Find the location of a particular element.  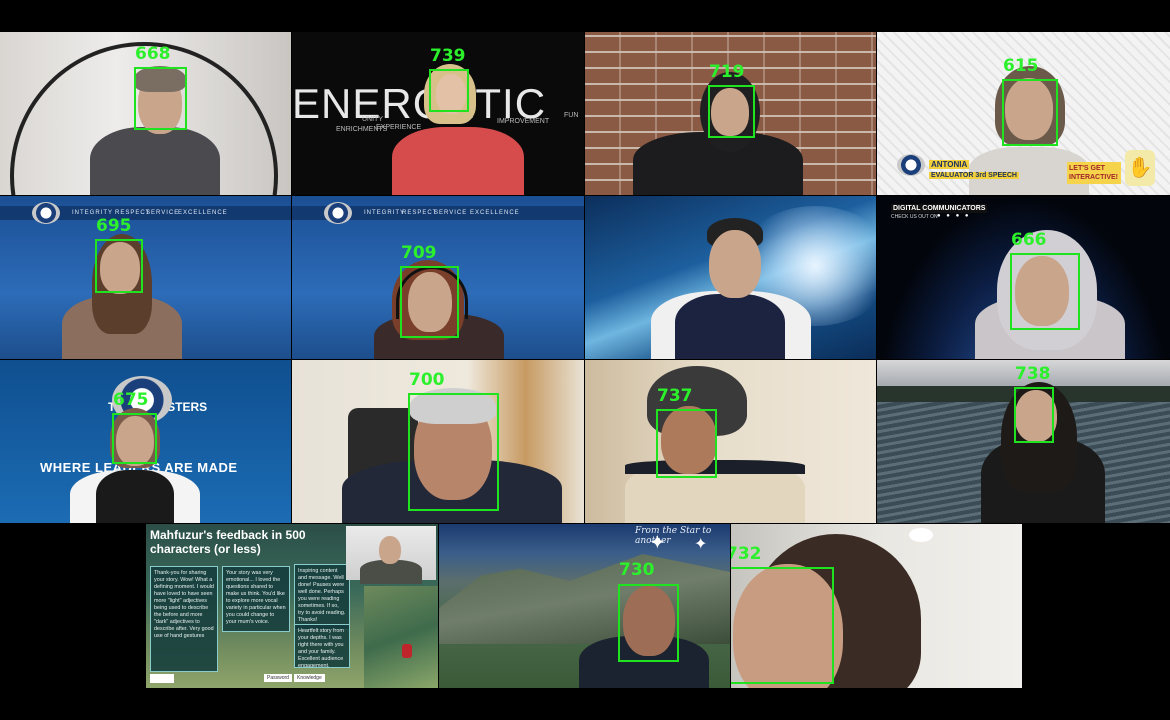

video-tile-5: INTEGRITY RESPECT SERVICE EXCELLENCE 695 is located at coordinates (145, 277).